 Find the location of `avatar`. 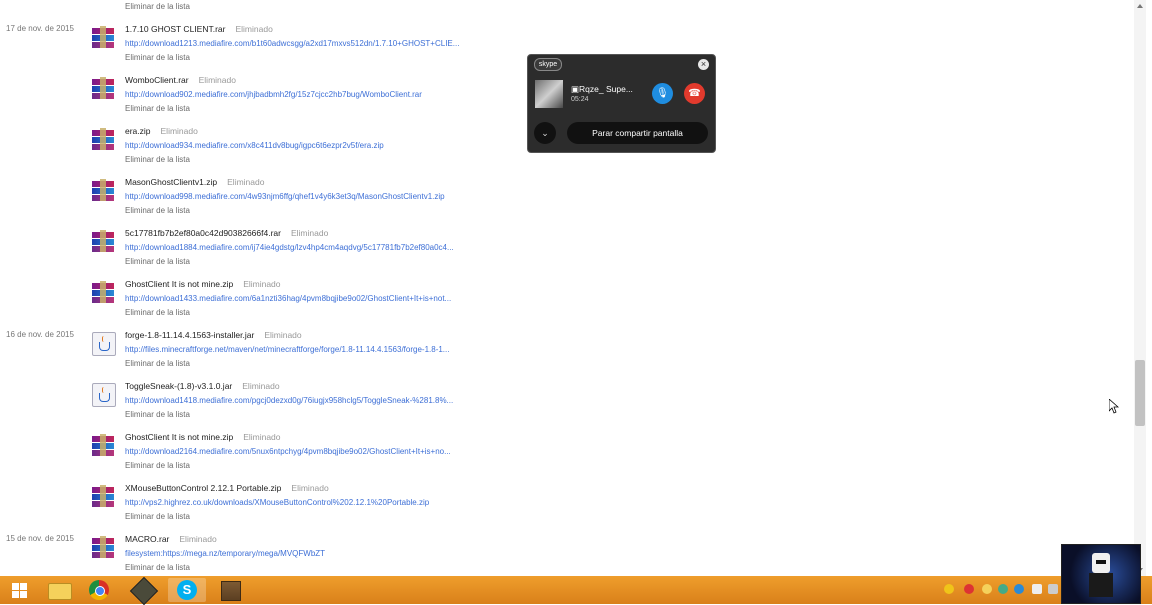

avatar is located at coordinates (549, 94).